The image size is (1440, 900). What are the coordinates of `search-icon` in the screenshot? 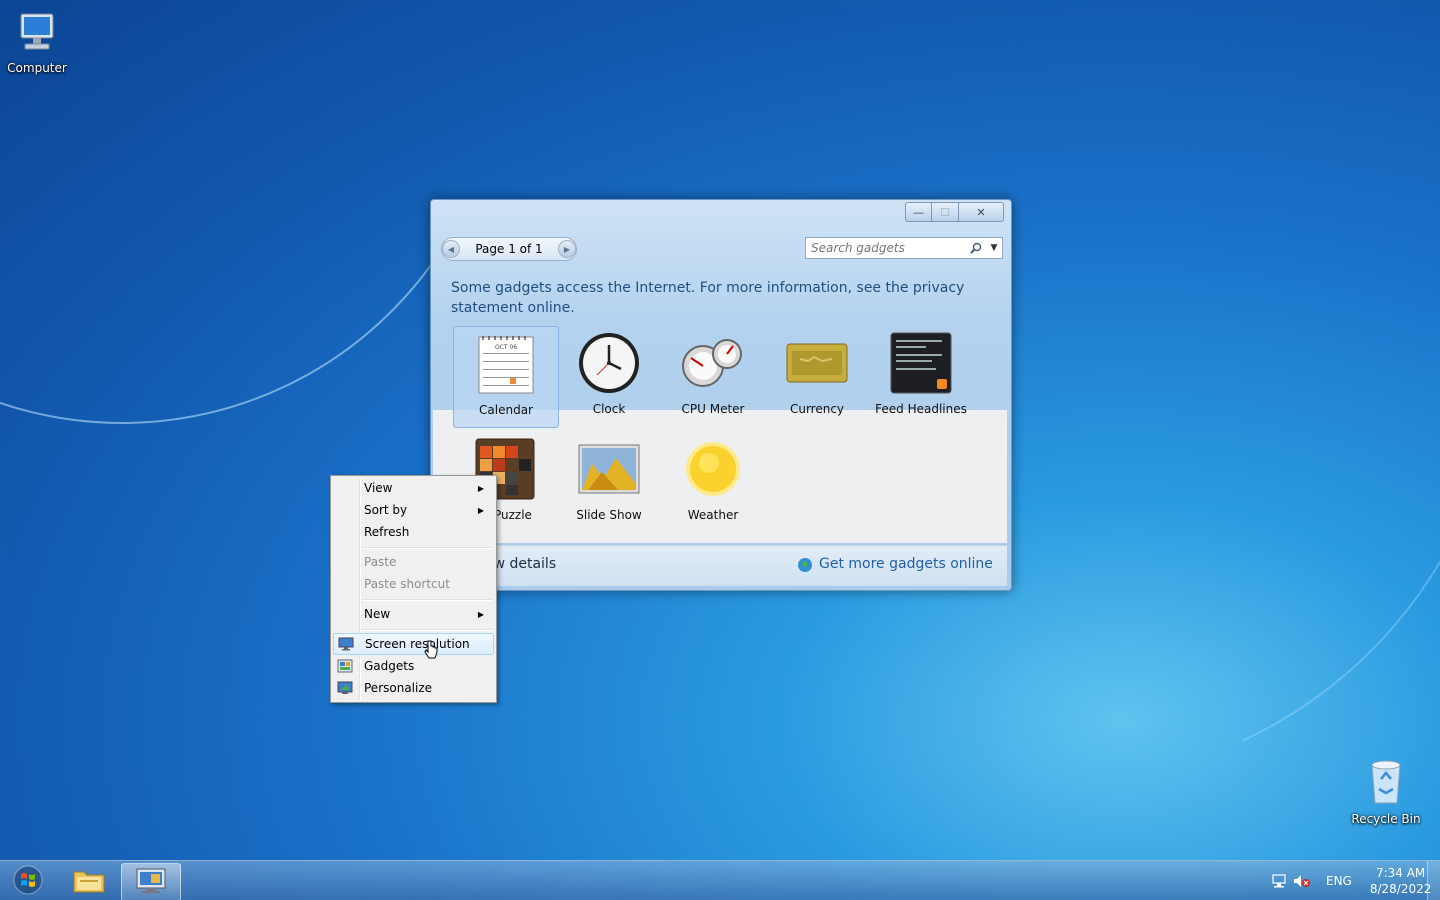 It's located at (976, 248).